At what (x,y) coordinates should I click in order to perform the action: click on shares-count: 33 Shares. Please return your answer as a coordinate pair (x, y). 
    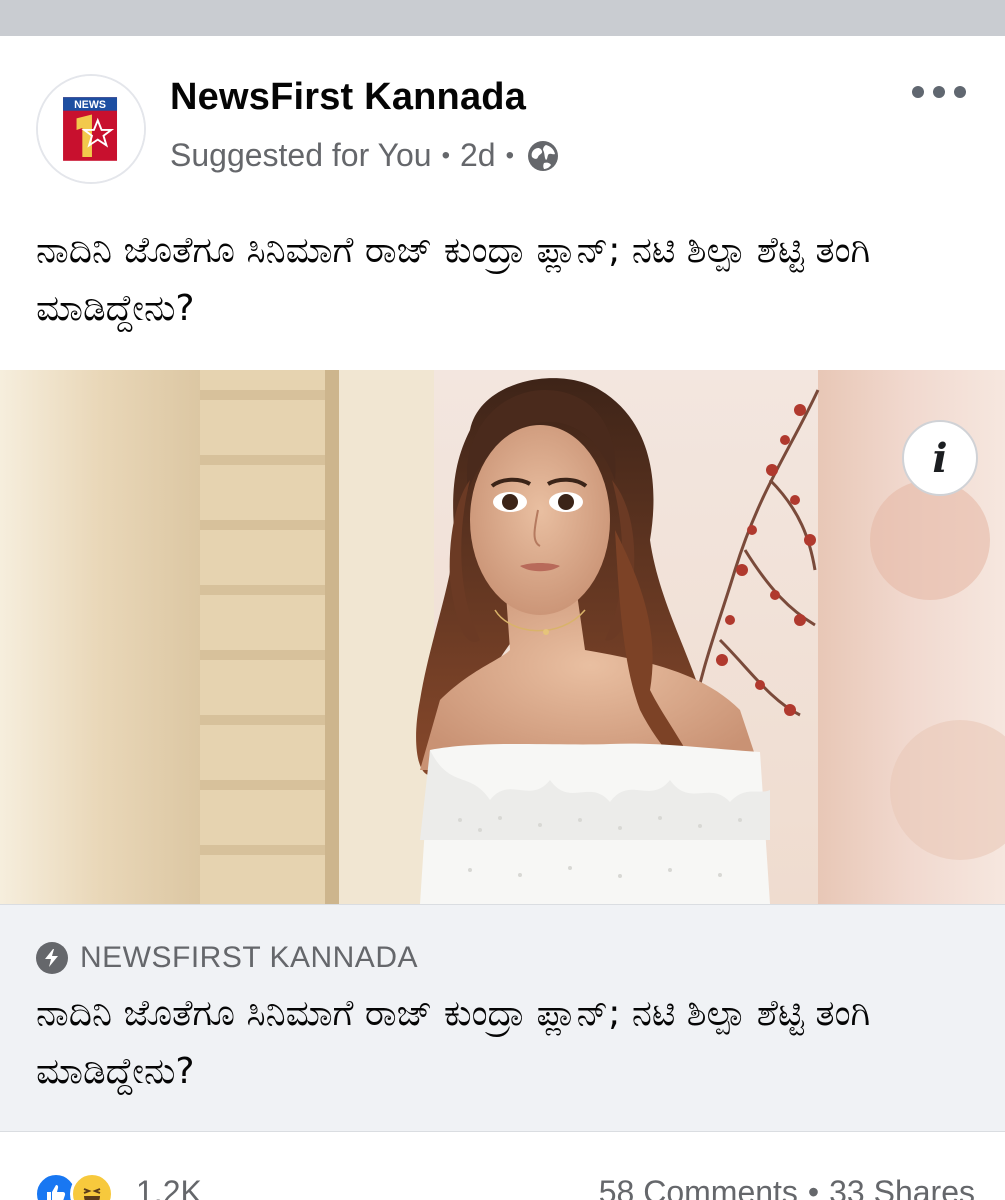
    Looking at the image, I should click on (902, 1187).